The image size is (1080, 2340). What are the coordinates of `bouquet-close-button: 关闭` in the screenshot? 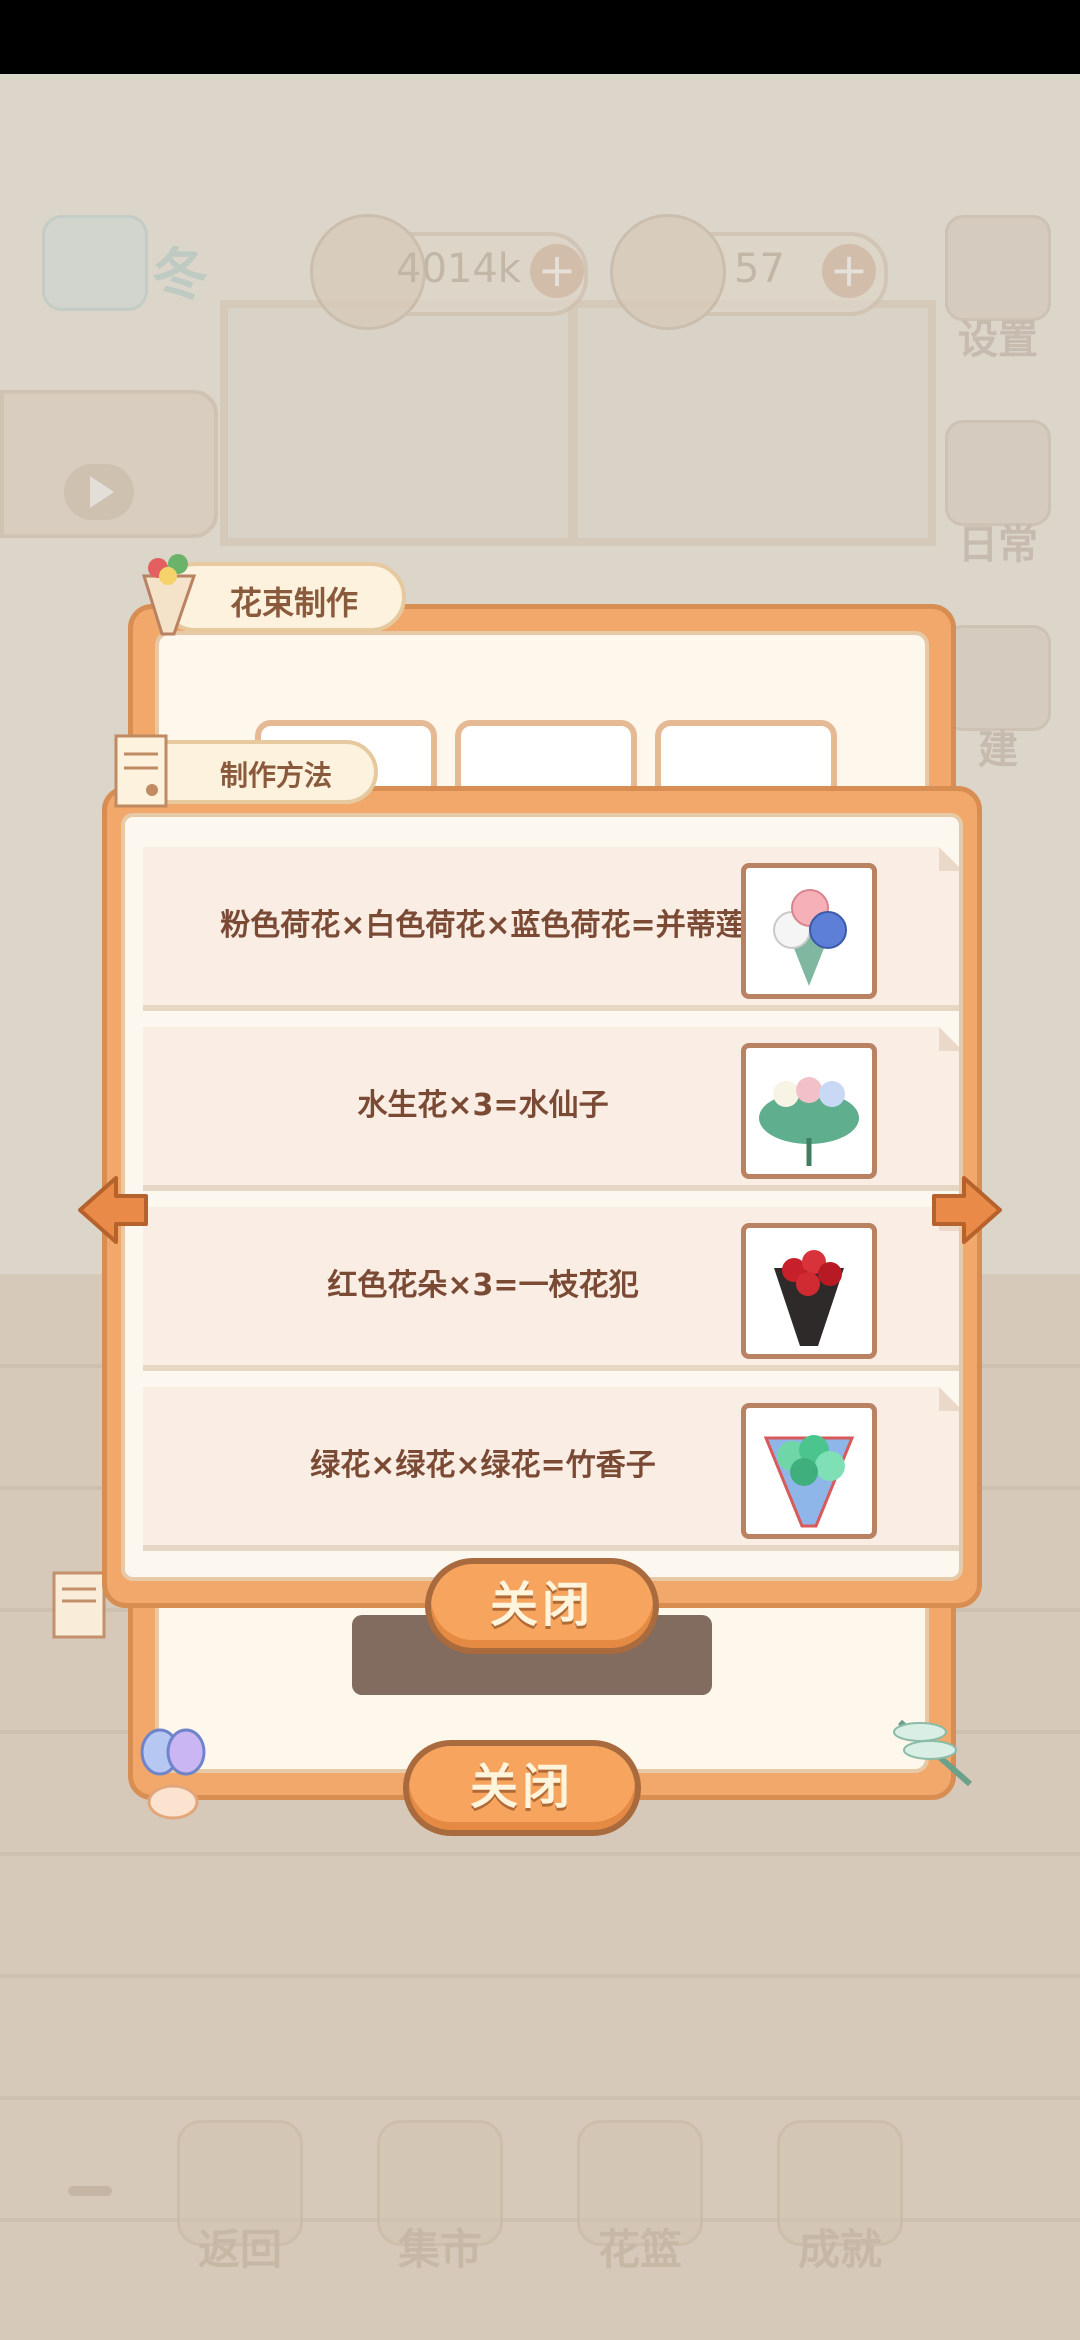 It's located at (522, 1788).